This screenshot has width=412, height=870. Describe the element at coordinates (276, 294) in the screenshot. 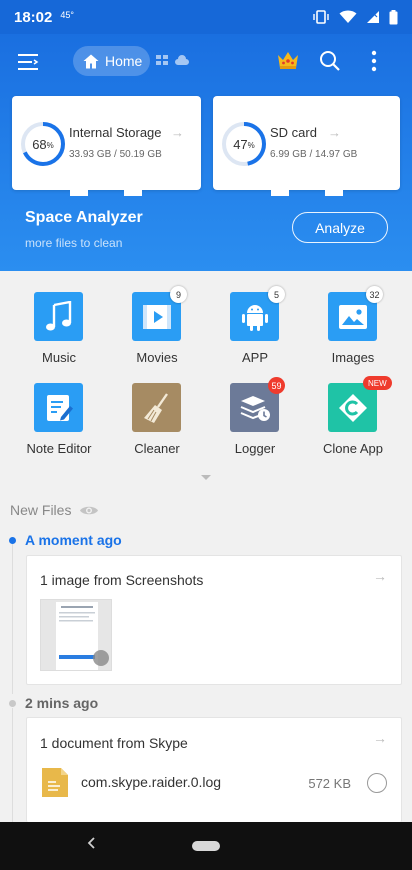

I see `app-count-badge: 5` at that location.